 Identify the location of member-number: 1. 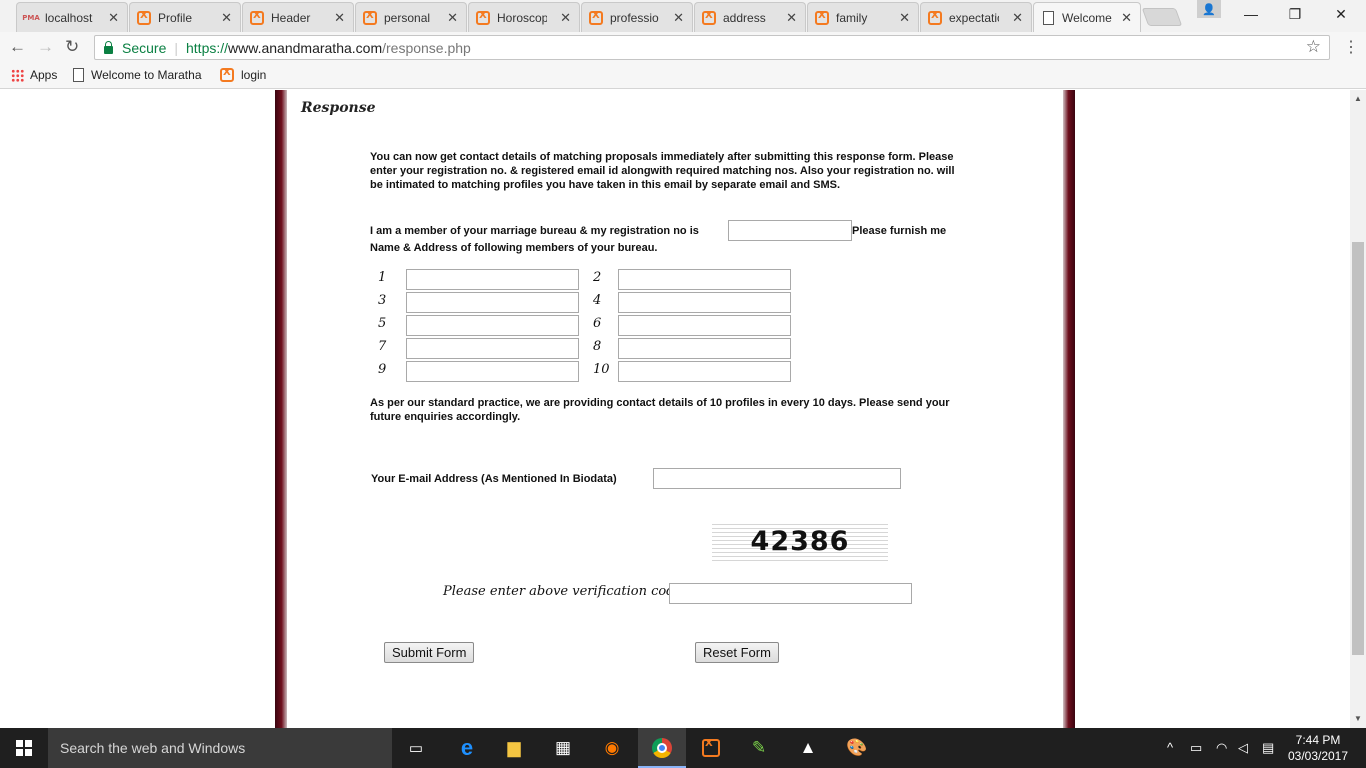
(382, 277).